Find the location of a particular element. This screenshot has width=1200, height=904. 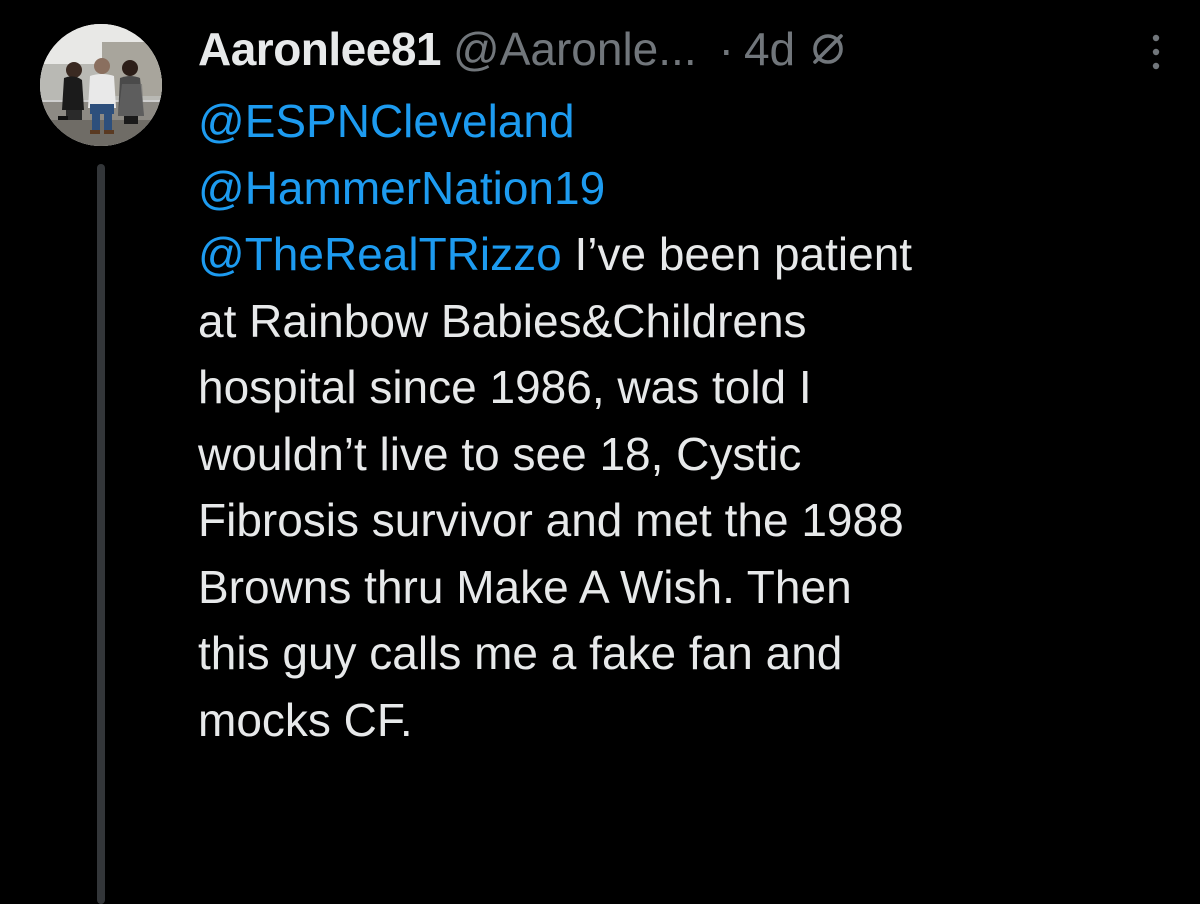

more-vertical-icon is located at coordinates (1156, 52).